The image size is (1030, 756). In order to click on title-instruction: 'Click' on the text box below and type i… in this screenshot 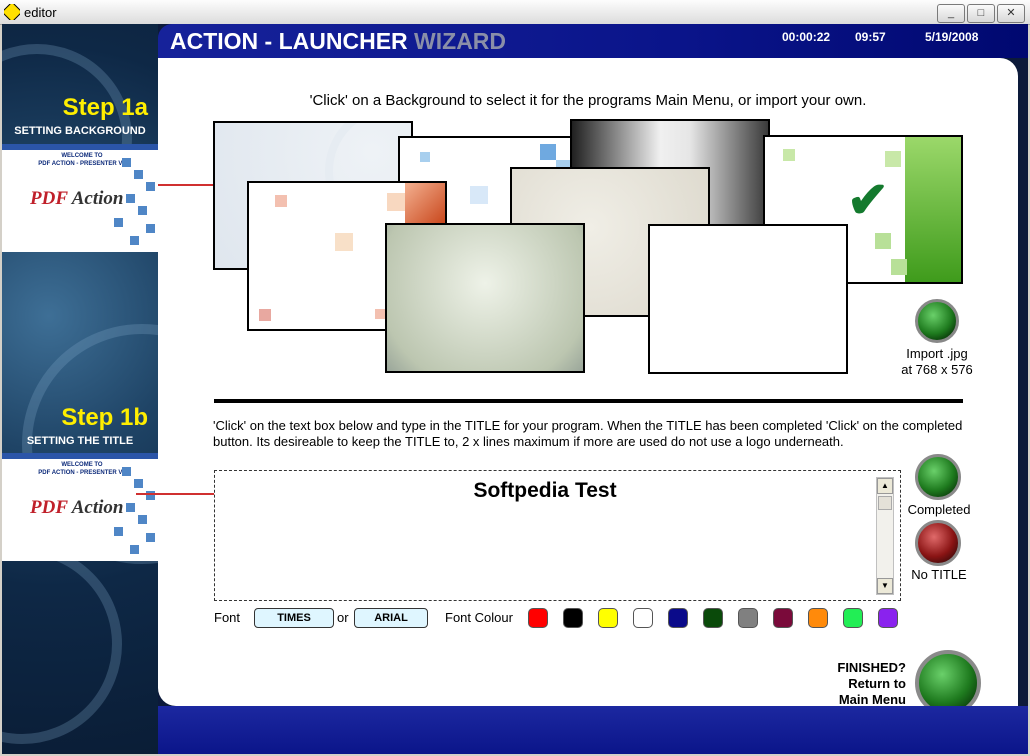, I will do `click(588, 433)`.